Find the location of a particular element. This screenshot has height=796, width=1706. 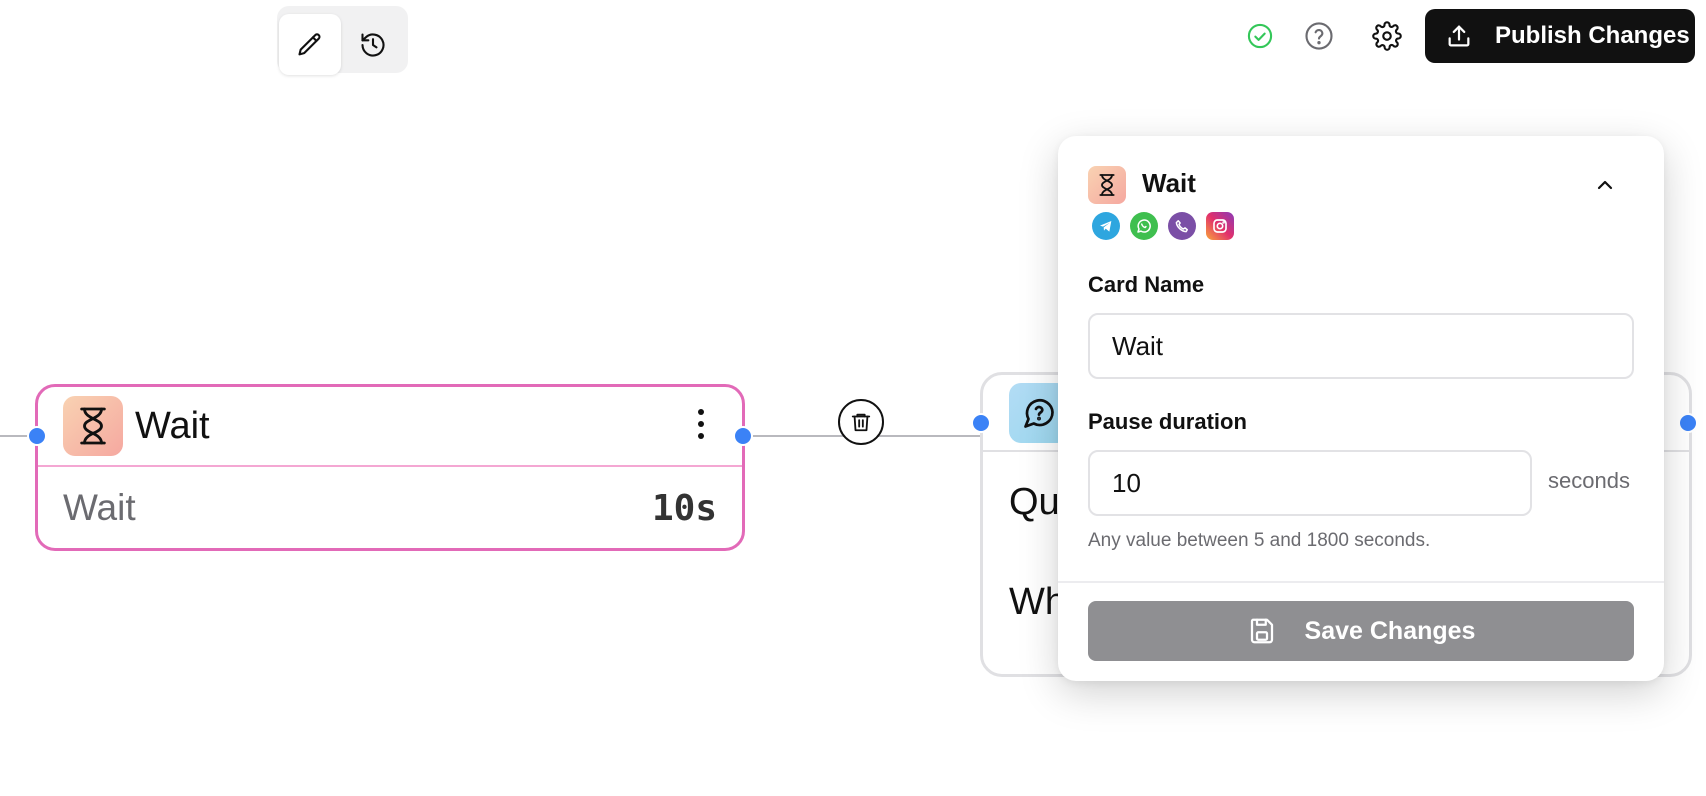

help-button is located at coordinates (1319, 36).